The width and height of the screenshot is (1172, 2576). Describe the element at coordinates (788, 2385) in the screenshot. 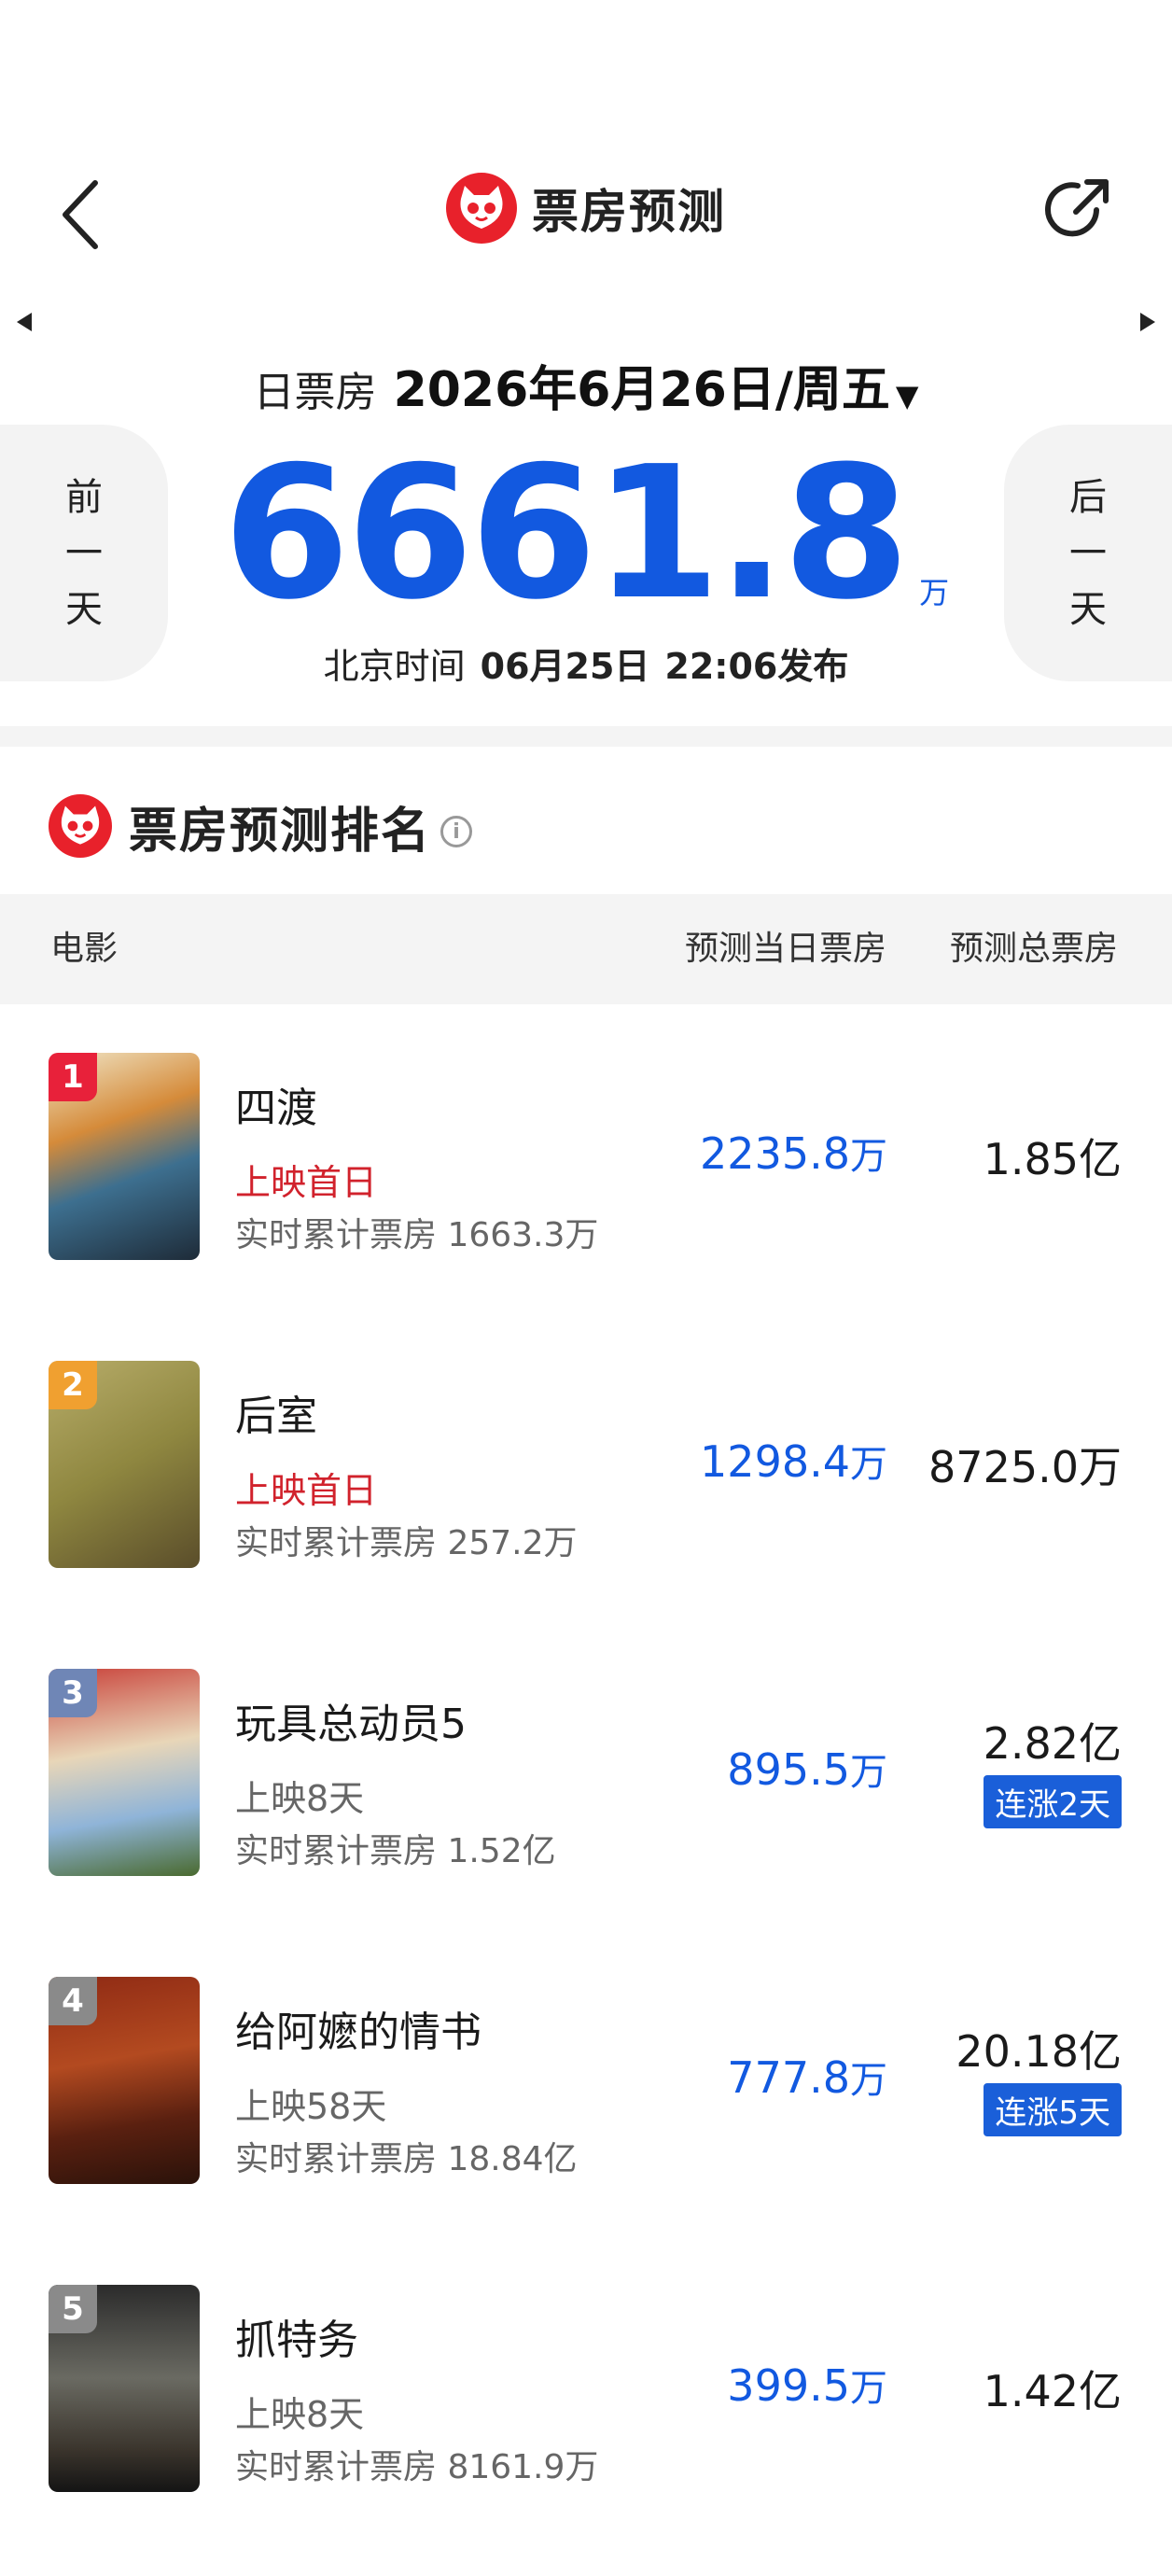

I see `today-forecast-number: 399.5` at that location.